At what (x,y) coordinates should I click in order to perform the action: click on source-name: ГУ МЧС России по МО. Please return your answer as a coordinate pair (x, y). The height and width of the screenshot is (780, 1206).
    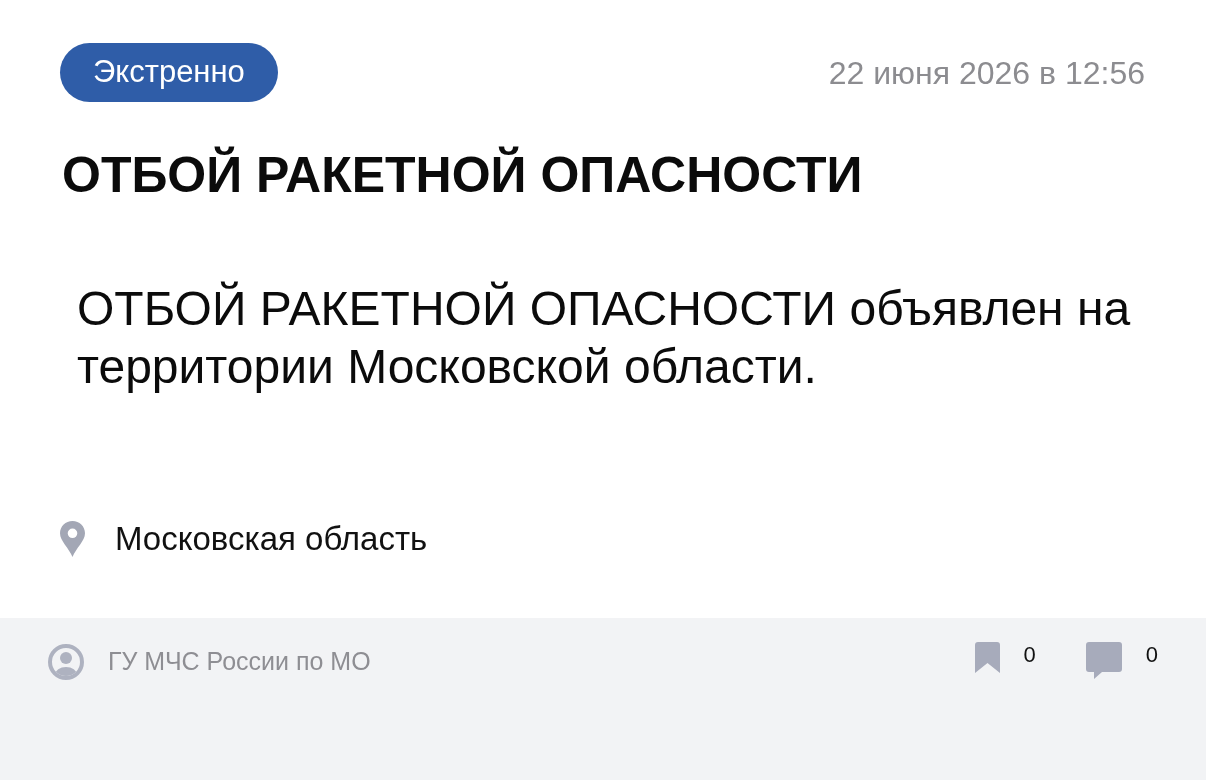
    Looking at the image, I should click on (239, 661).